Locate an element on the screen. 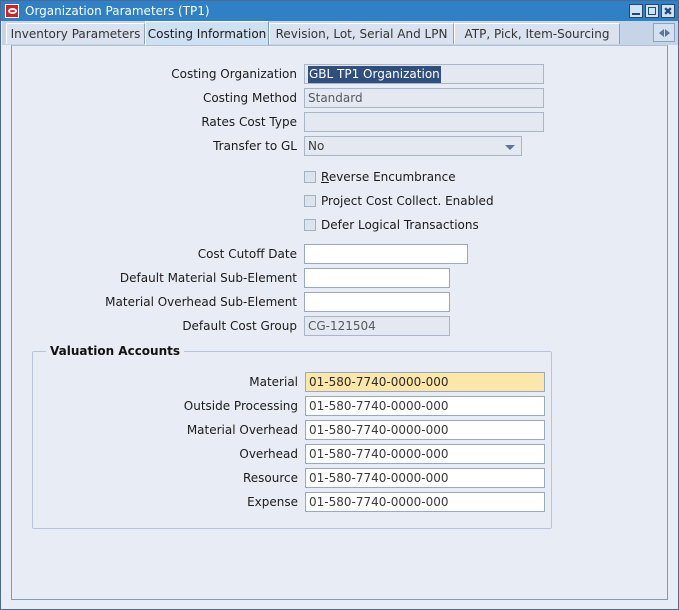 The image size is (679, 610). label-transfer-to-gl: Transfer to GL is located at coordinates (255, 146).